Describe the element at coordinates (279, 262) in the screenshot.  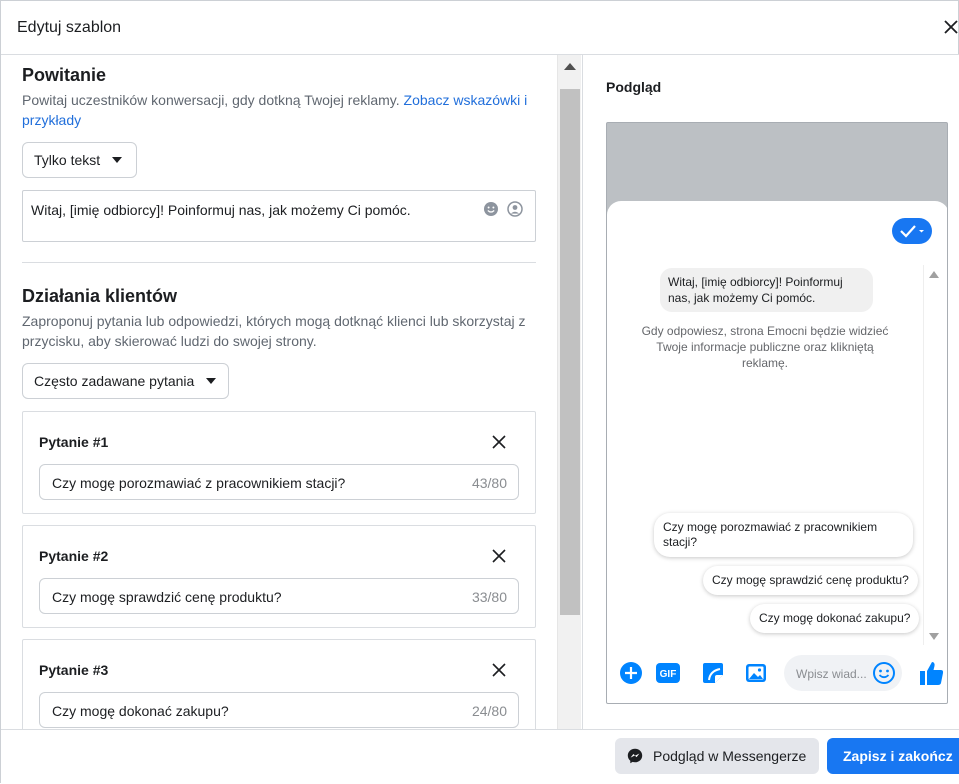
I see `section-divider` at that location.